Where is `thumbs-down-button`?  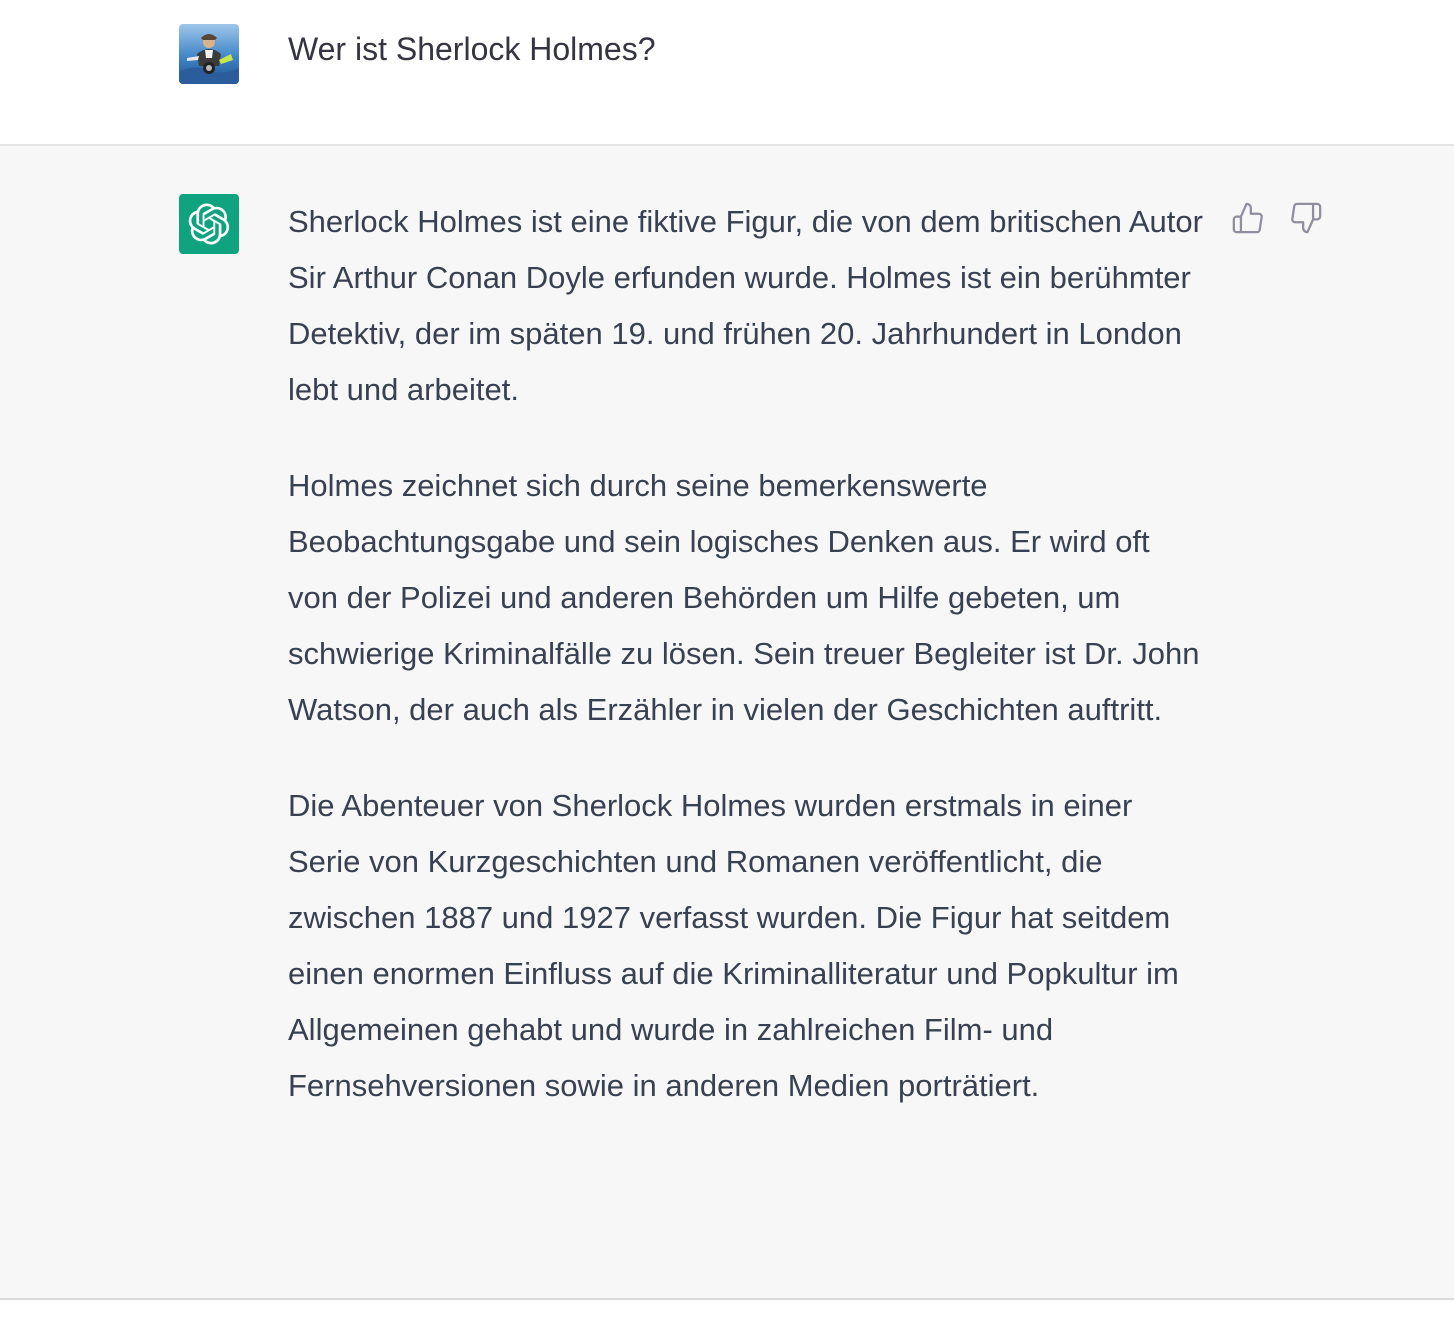 thumbs-down-button is located at coordinates (1306, 218).